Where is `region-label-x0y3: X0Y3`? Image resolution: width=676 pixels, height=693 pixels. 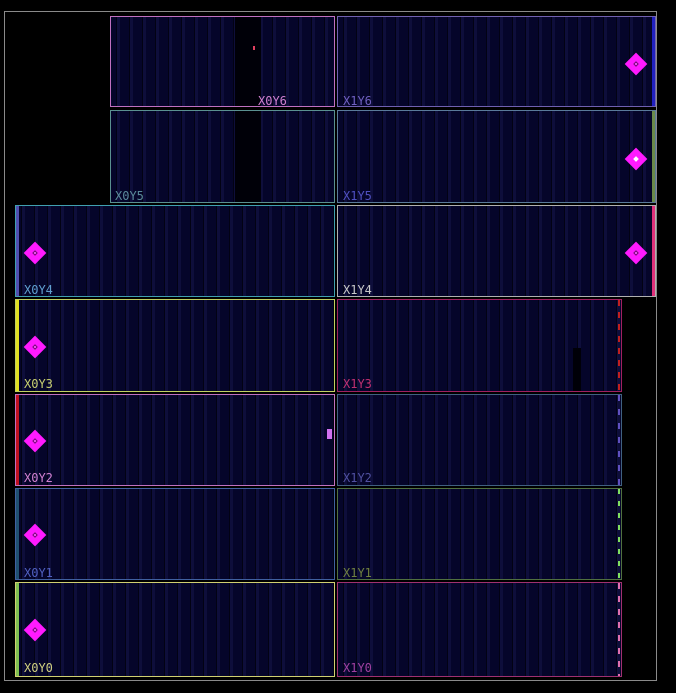 region-label-x0y3: X0Y3 is located at coordinates (38, 384).